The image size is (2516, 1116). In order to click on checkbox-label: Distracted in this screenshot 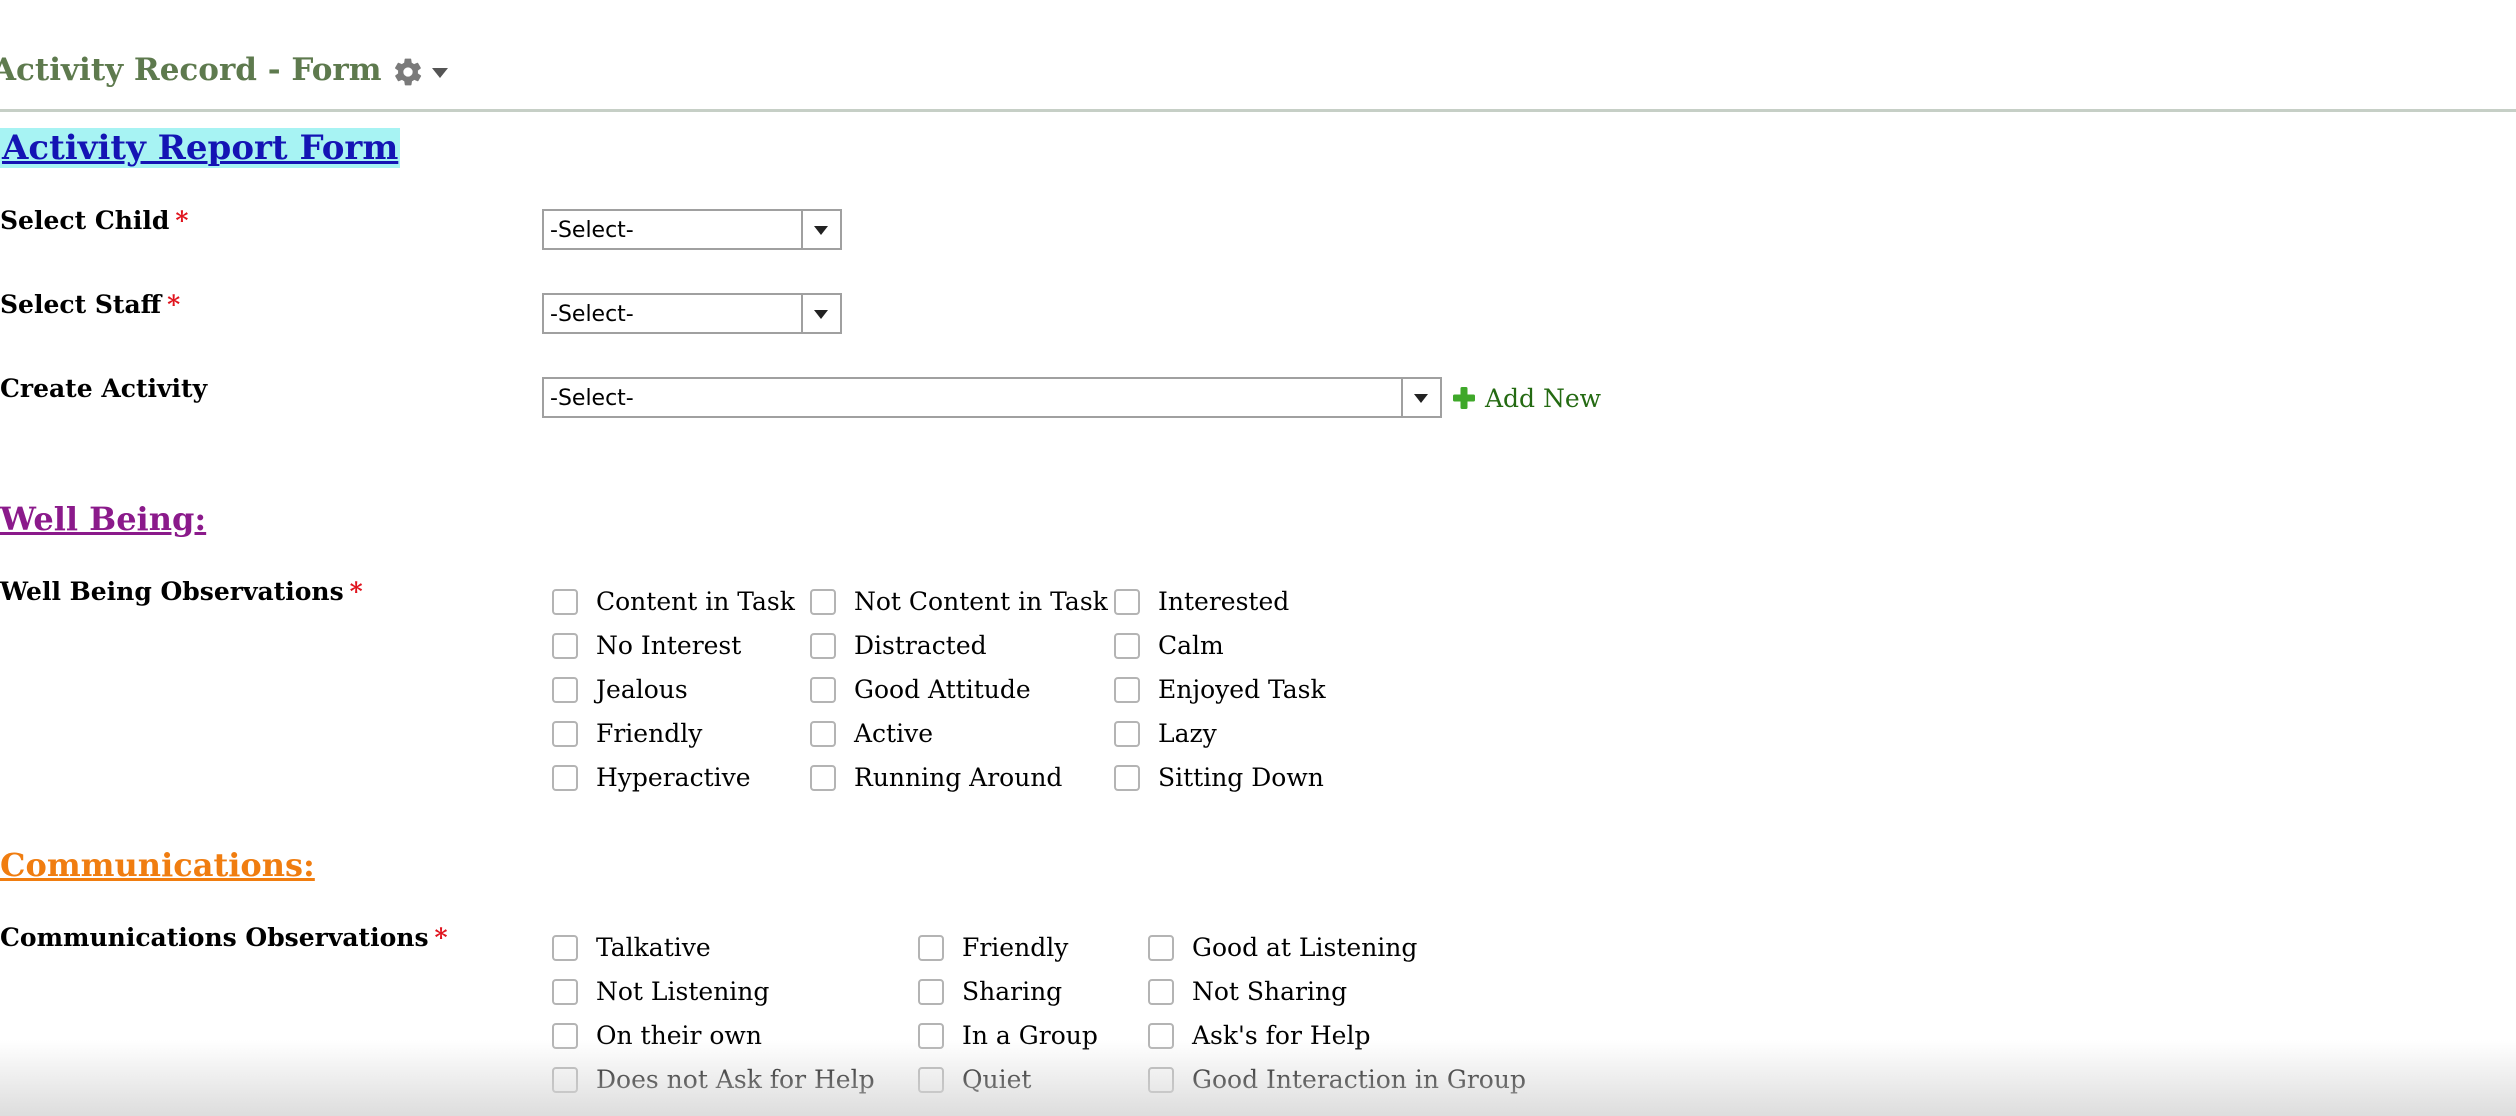, I will do `click(920, 645)`.